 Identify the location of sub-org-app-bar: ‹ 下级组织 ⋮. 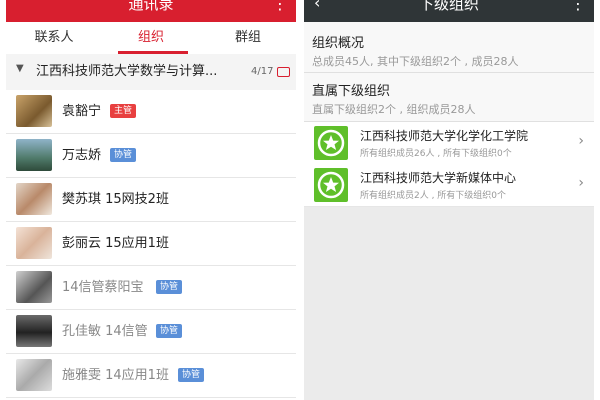
(449, 11).